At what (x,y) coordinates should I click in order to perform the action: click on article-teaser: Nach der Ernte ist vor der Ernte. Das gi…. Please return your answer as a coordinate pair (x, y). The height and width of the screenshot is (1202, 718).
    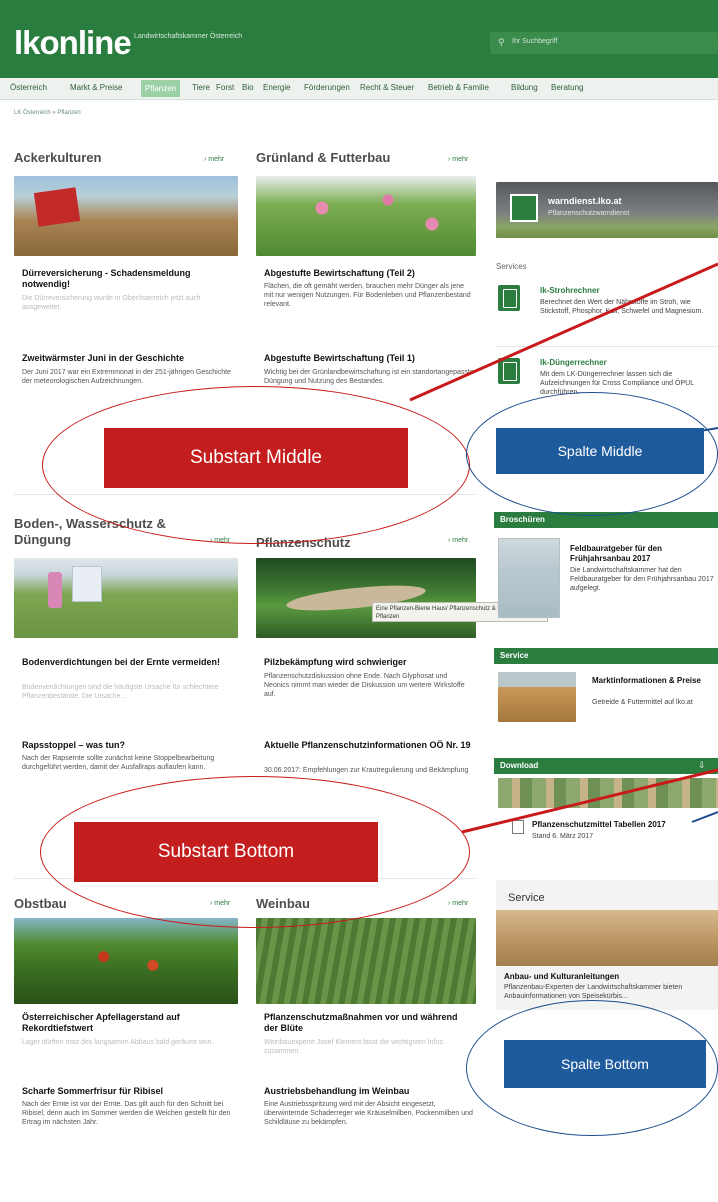
    Looking at the image, I should click on (126, 1113).